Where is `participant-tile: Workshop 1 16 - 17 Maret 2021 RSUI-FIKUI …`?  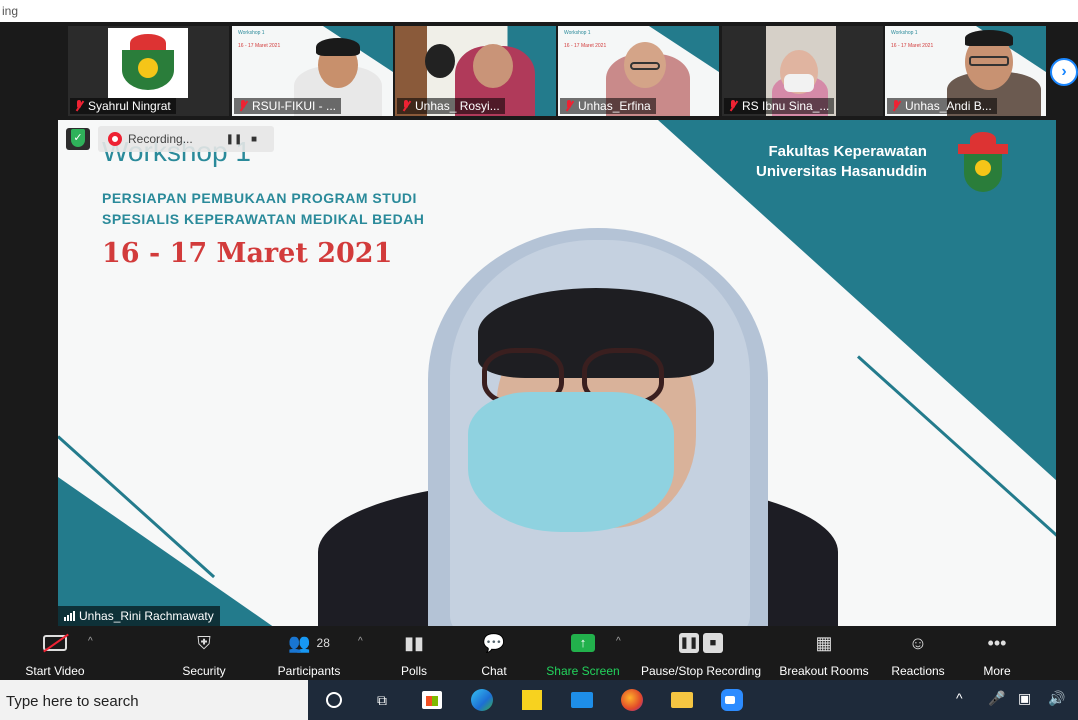 participant-tile: Workshop 1 16 - 17 Maret 2021 RSUI-FIKUI … is located at coordinates (312, 71).